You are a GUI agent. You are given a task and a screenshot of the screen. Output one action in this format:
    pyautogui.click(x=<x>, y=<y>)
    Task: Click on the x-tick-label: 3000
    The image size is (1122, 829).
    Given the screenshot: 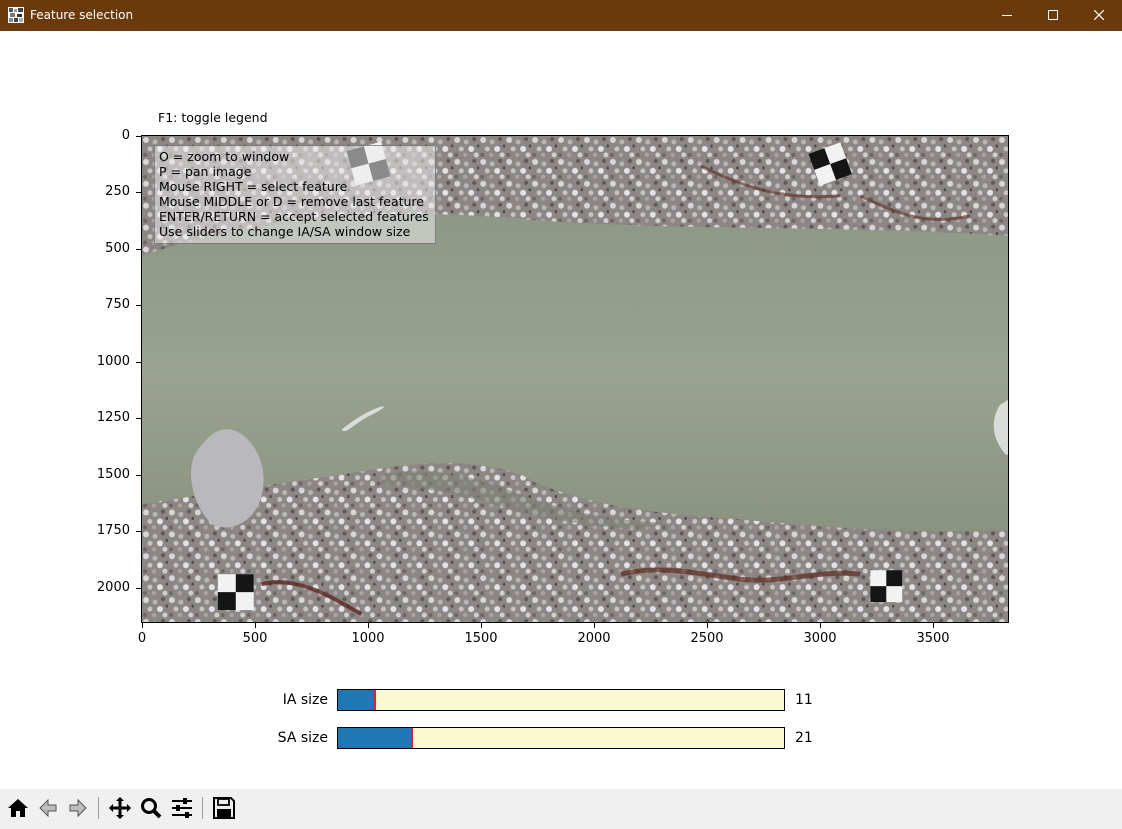 What is the action you would take?
    pyautogui.click(x=820, y=638)
    